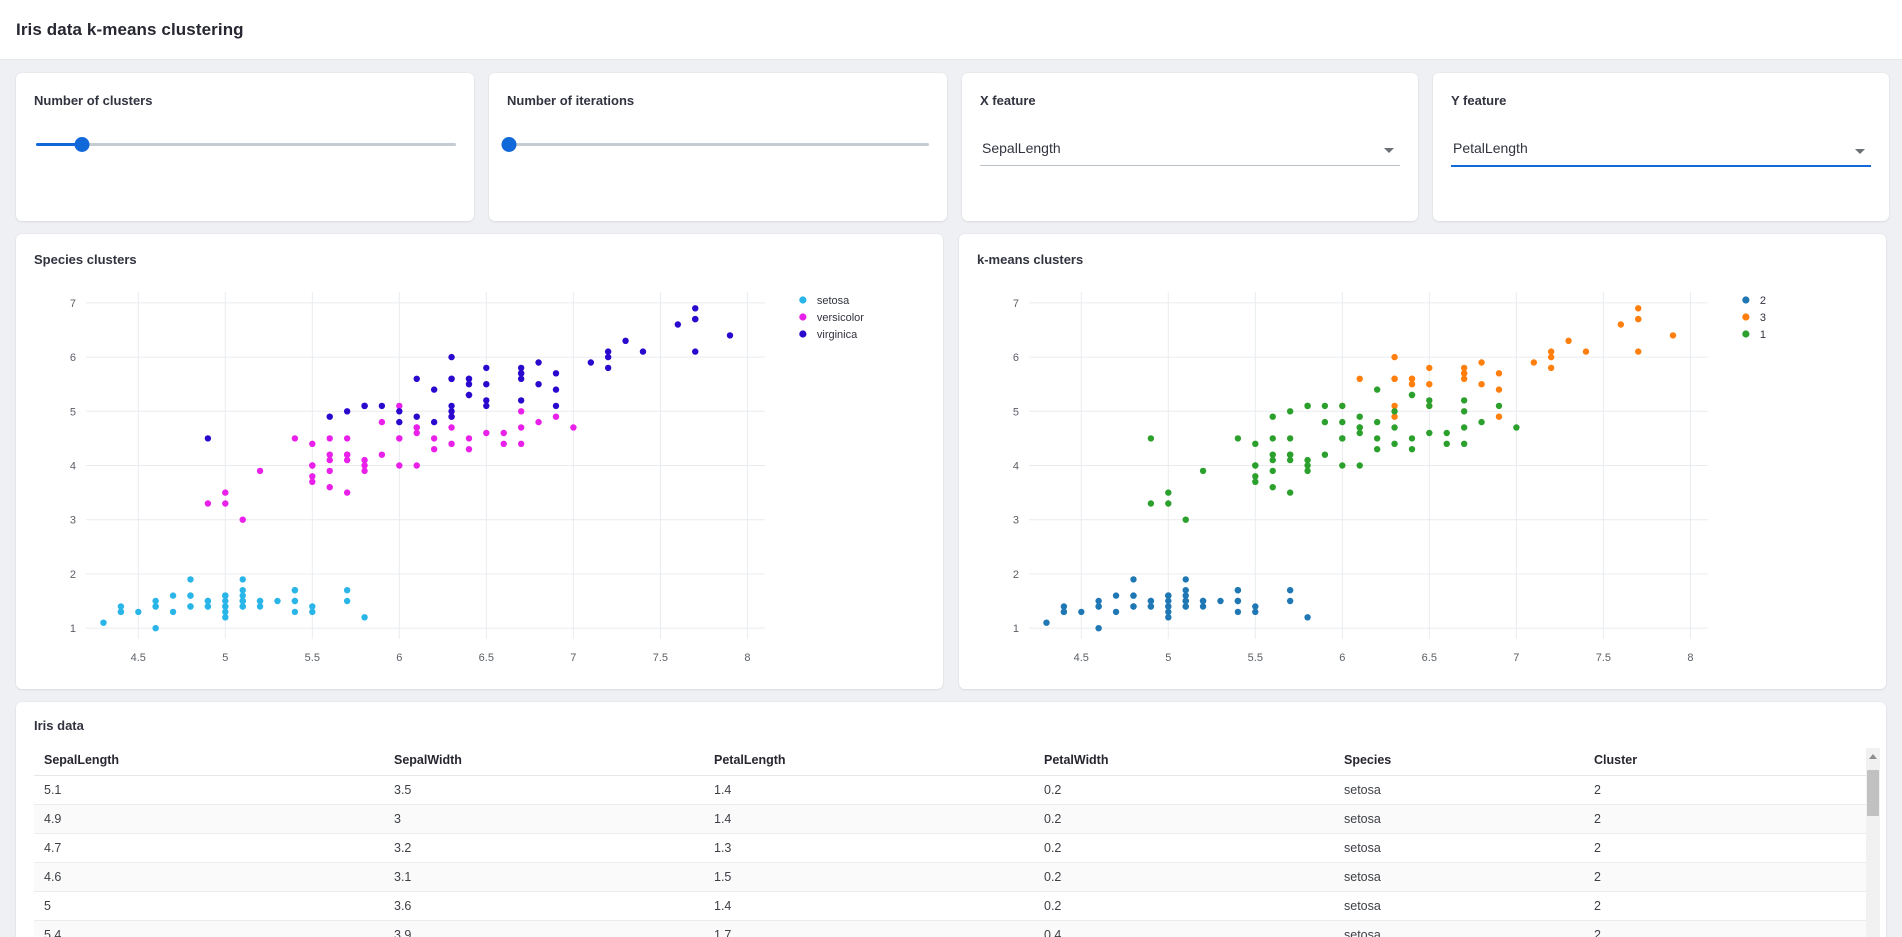  Describe the element at coordinates (138, 658) in the screenshot. I see `svg-text: 4.5` at that location.